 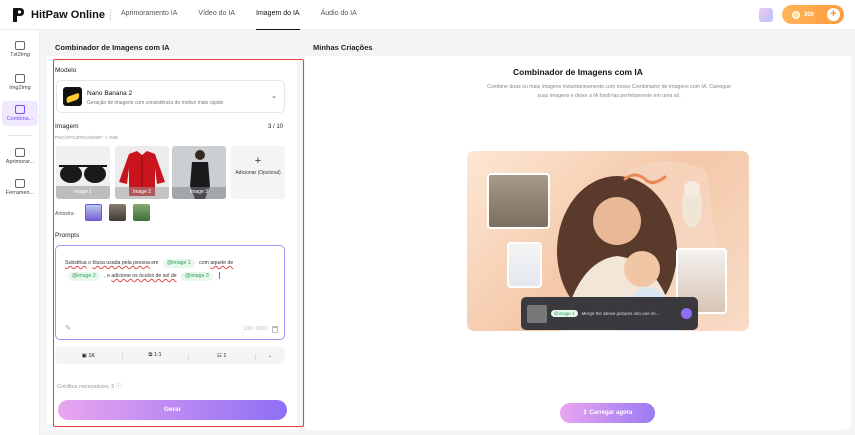 I want to click on image-caption: Image 3, so click(x=199, y=192).